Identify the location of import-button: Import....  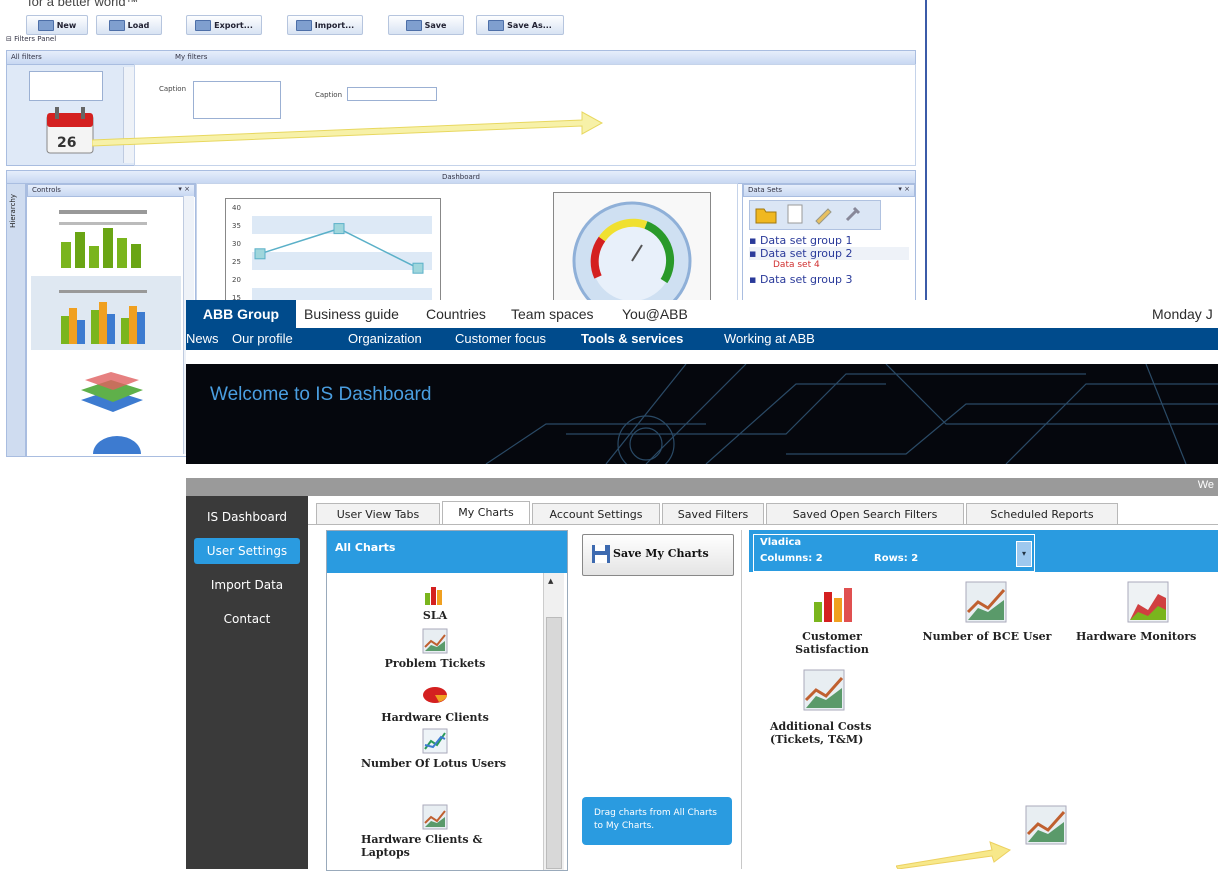
(325, 25).